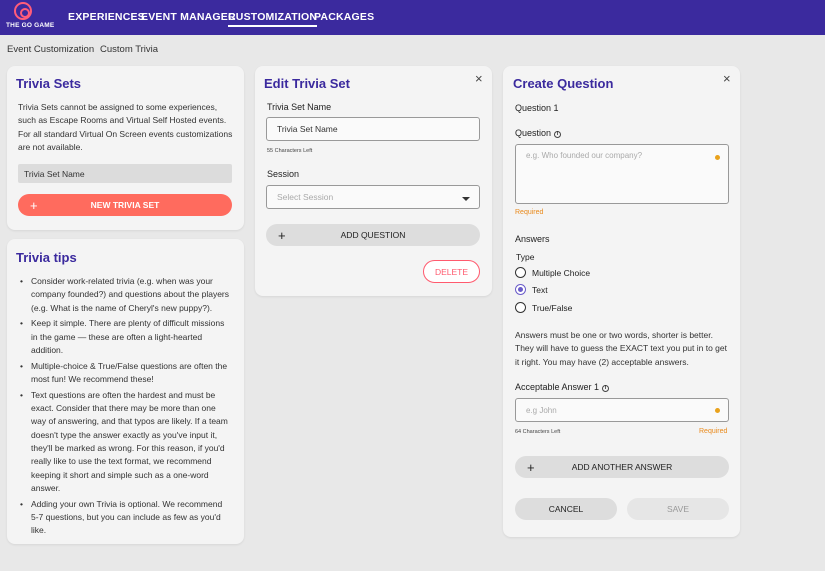 The image size is (825, 571). Describe the element at coordinates (540, 290) in the screenshot. I see `radio-label-text: Text` at that location.